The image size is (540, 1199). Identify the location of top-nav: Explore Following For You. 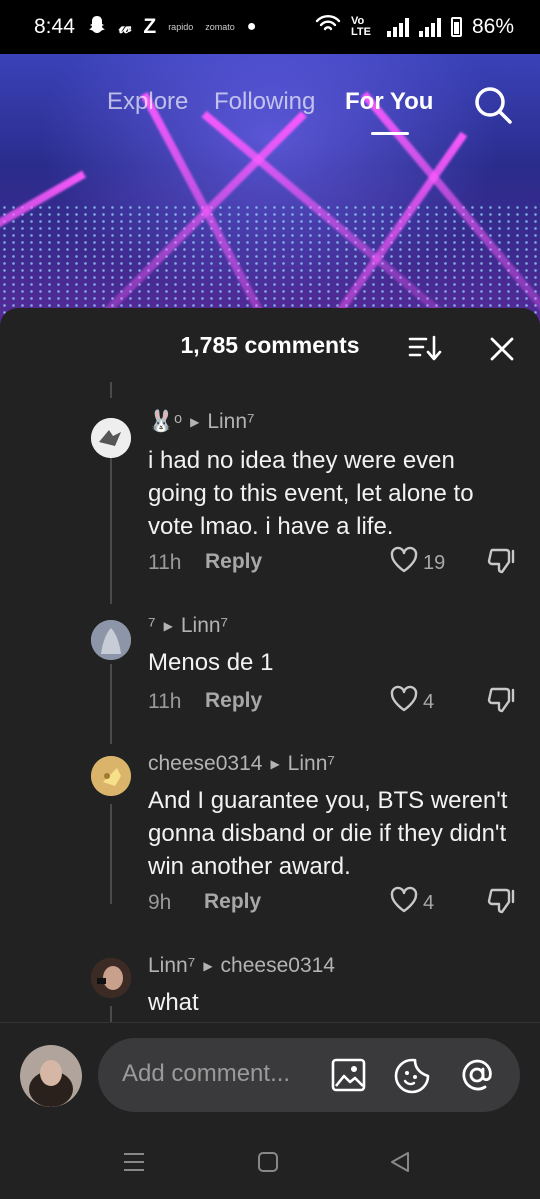
(270, 109).